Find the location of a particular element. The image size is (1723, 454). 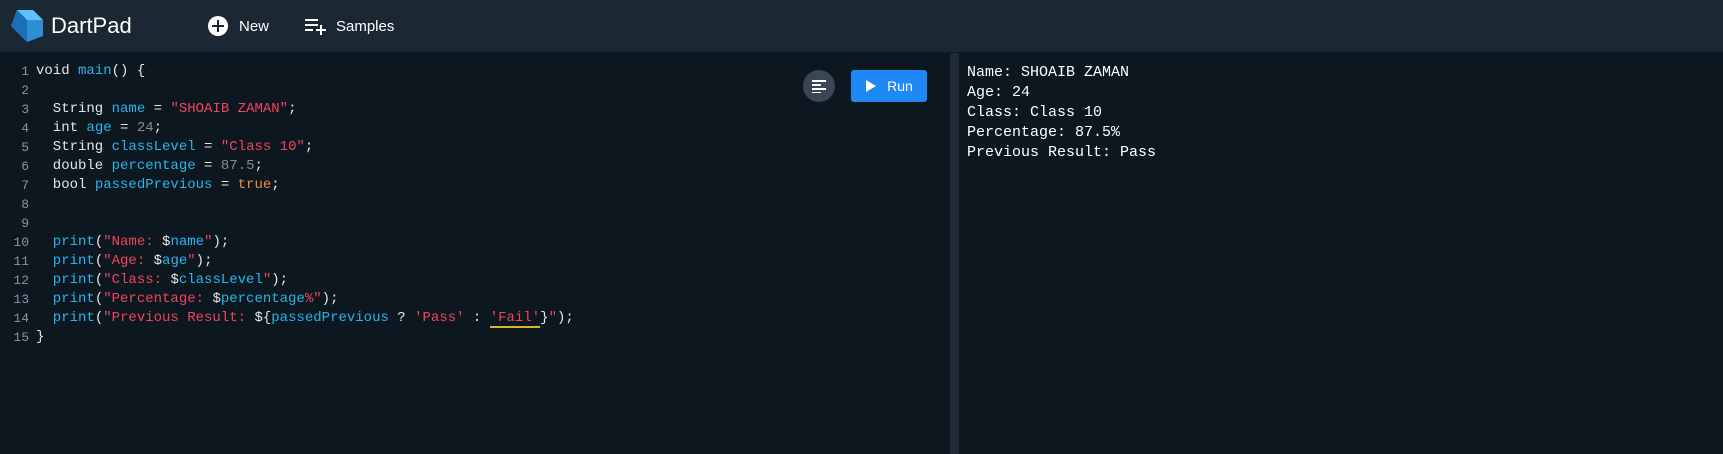

top-app-bar: DartPad New Samples is located at coordinates (861, 26).